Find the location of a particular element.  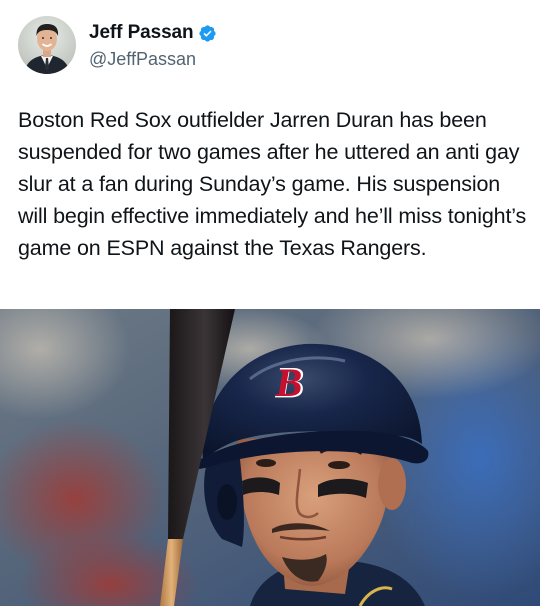

author-display-name: Jeff Passan is located at coordinates (141, 33).